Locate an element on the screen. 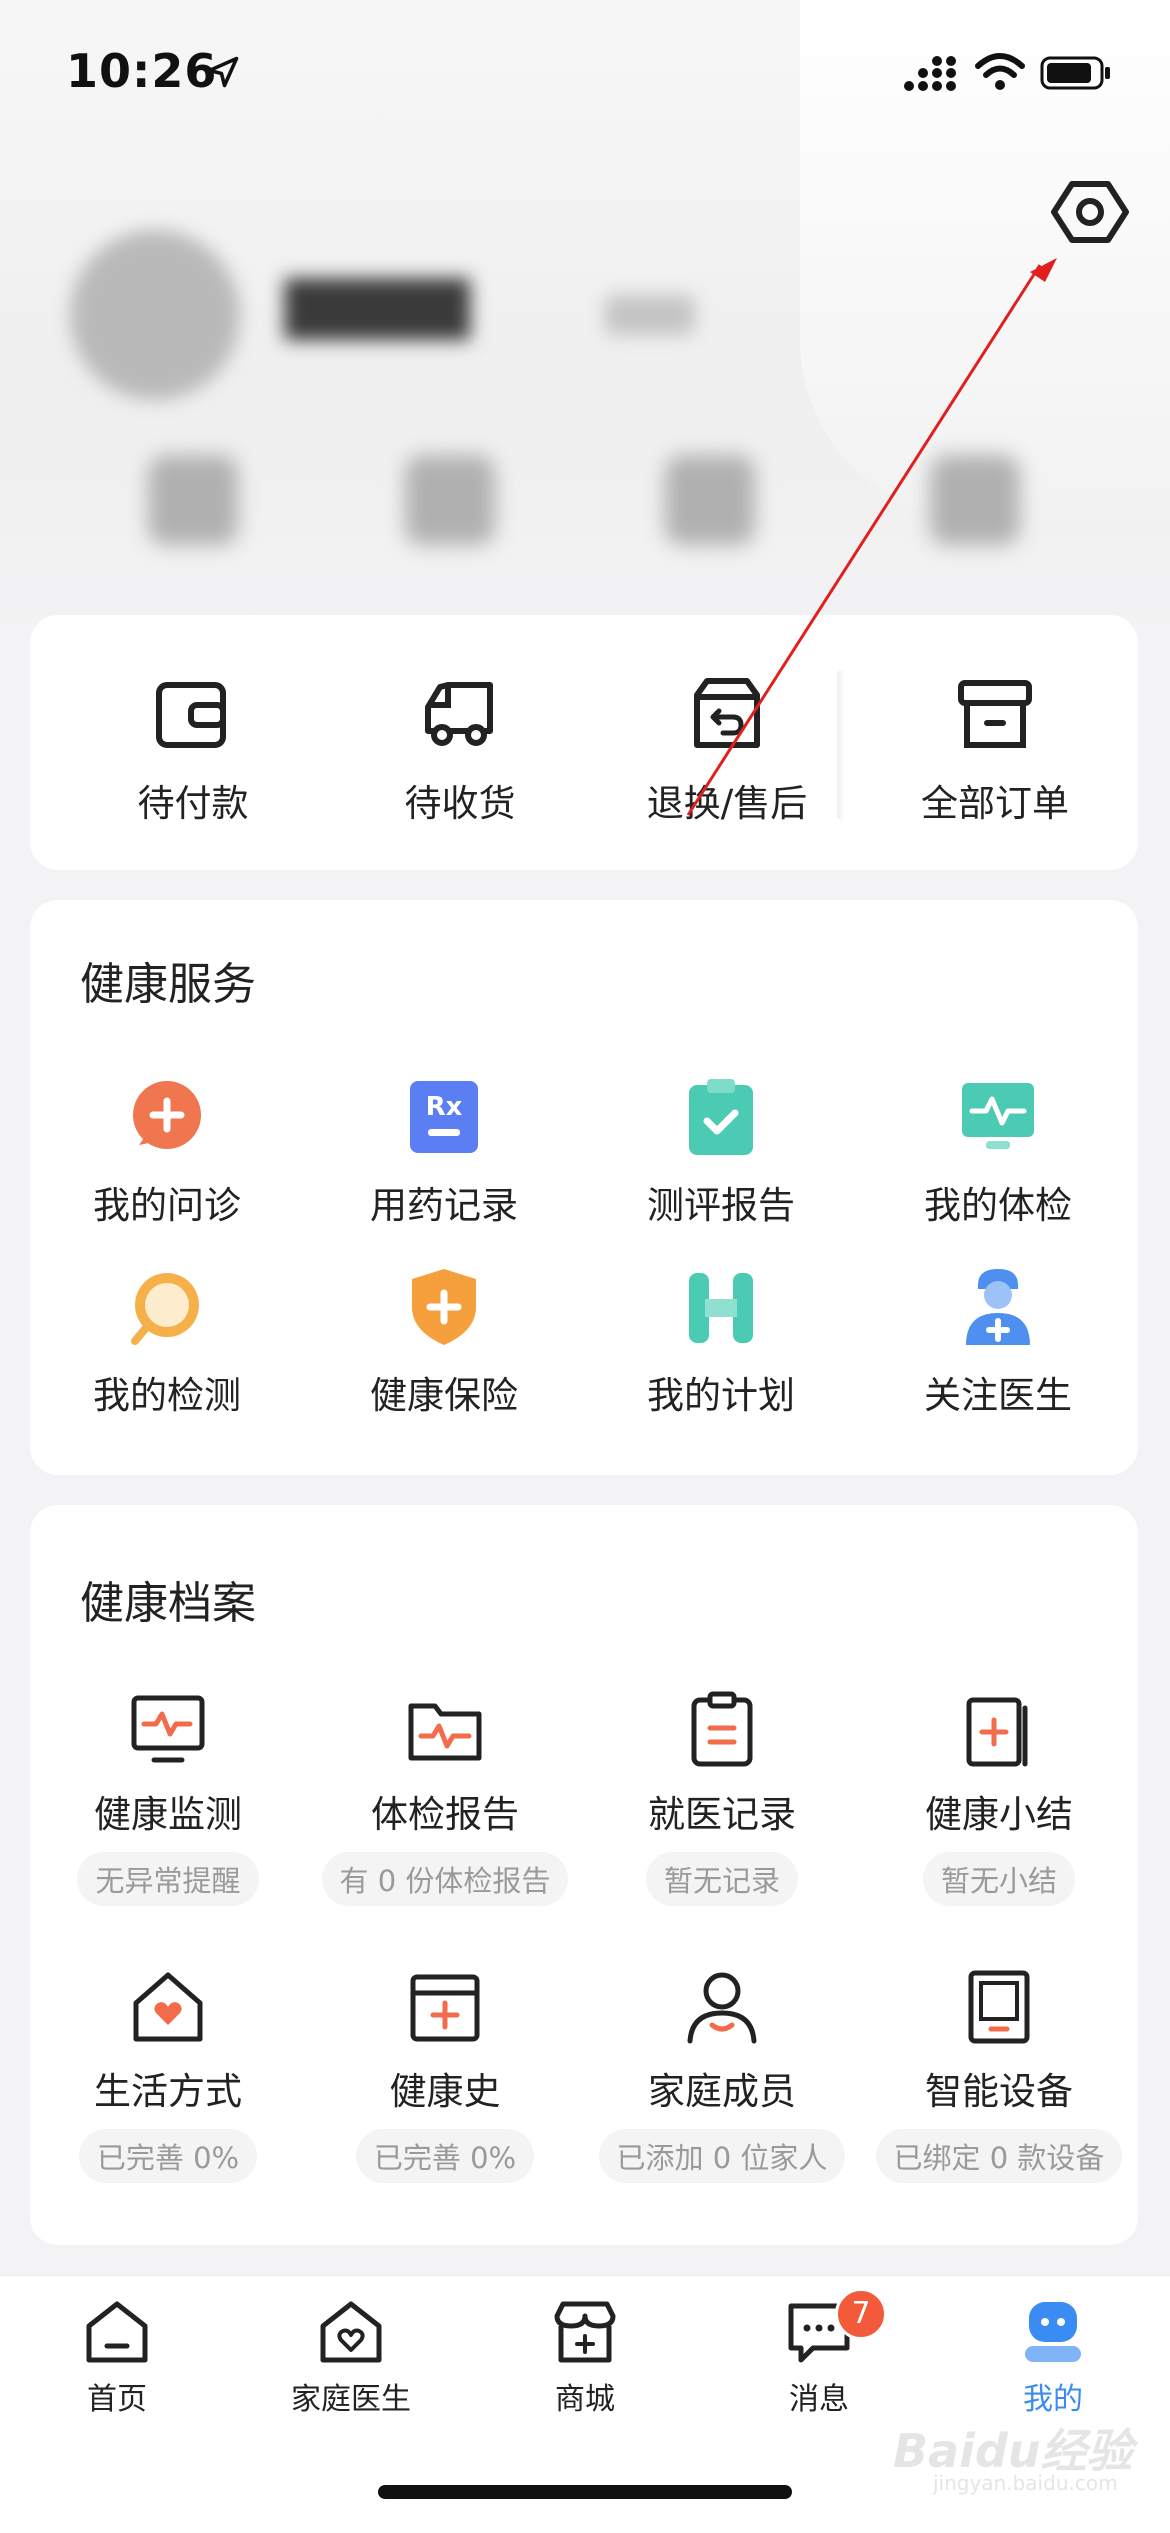 This screenshot has width=1170, height=2533. service-health-insurance: 健康保险 is located at coordinates (444, 1342).